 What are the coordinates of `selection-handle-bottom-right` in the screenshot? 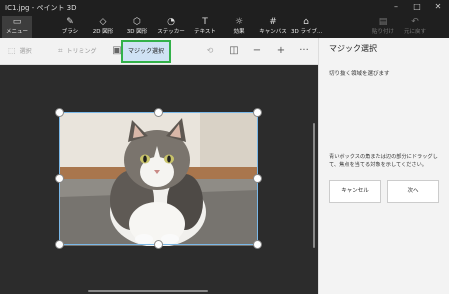 It's located at (257, 244).